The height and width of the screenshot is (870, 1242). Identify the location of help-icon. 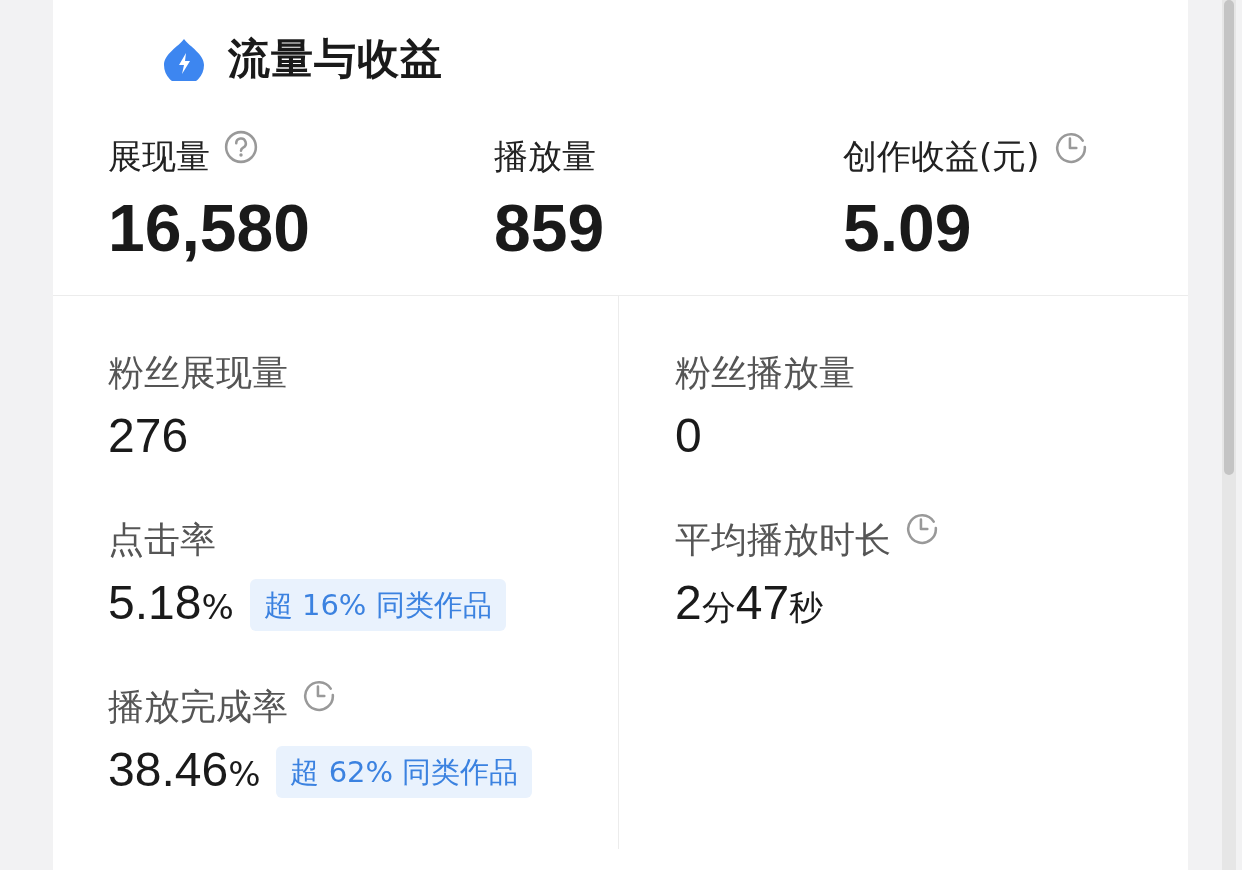
(241, 147).